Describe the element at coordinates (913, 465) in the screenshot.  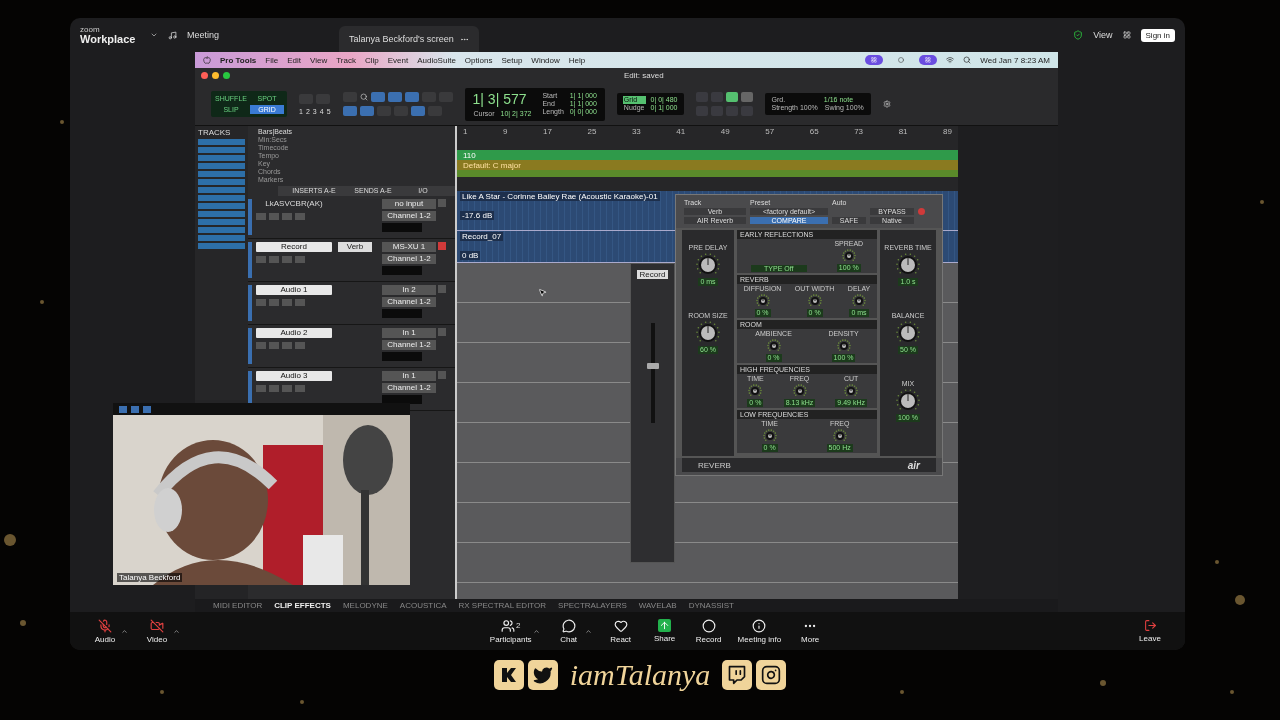
I see `brand-logo: air` at that location.